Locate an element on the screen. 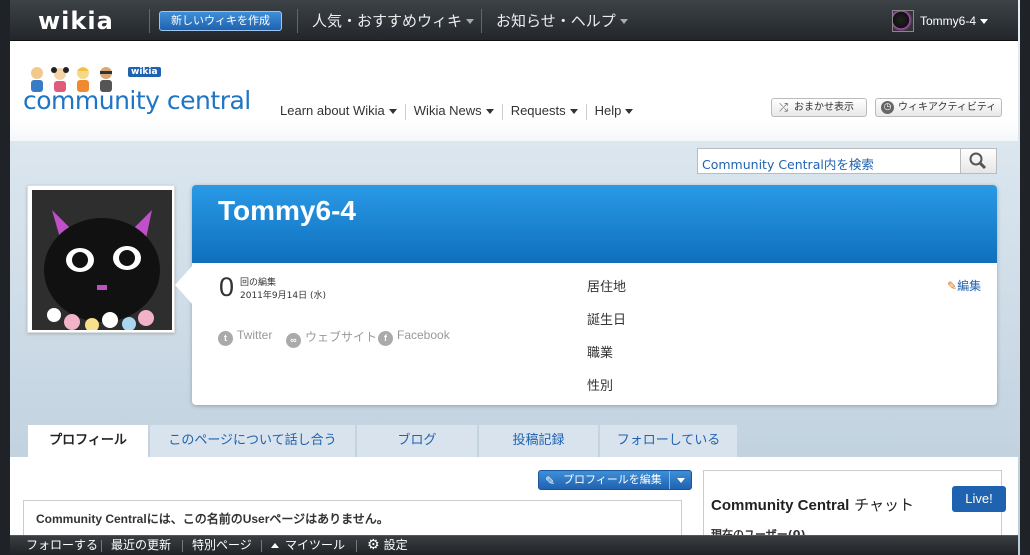  local-nav-help: Help is located at coordinates (614, 110).